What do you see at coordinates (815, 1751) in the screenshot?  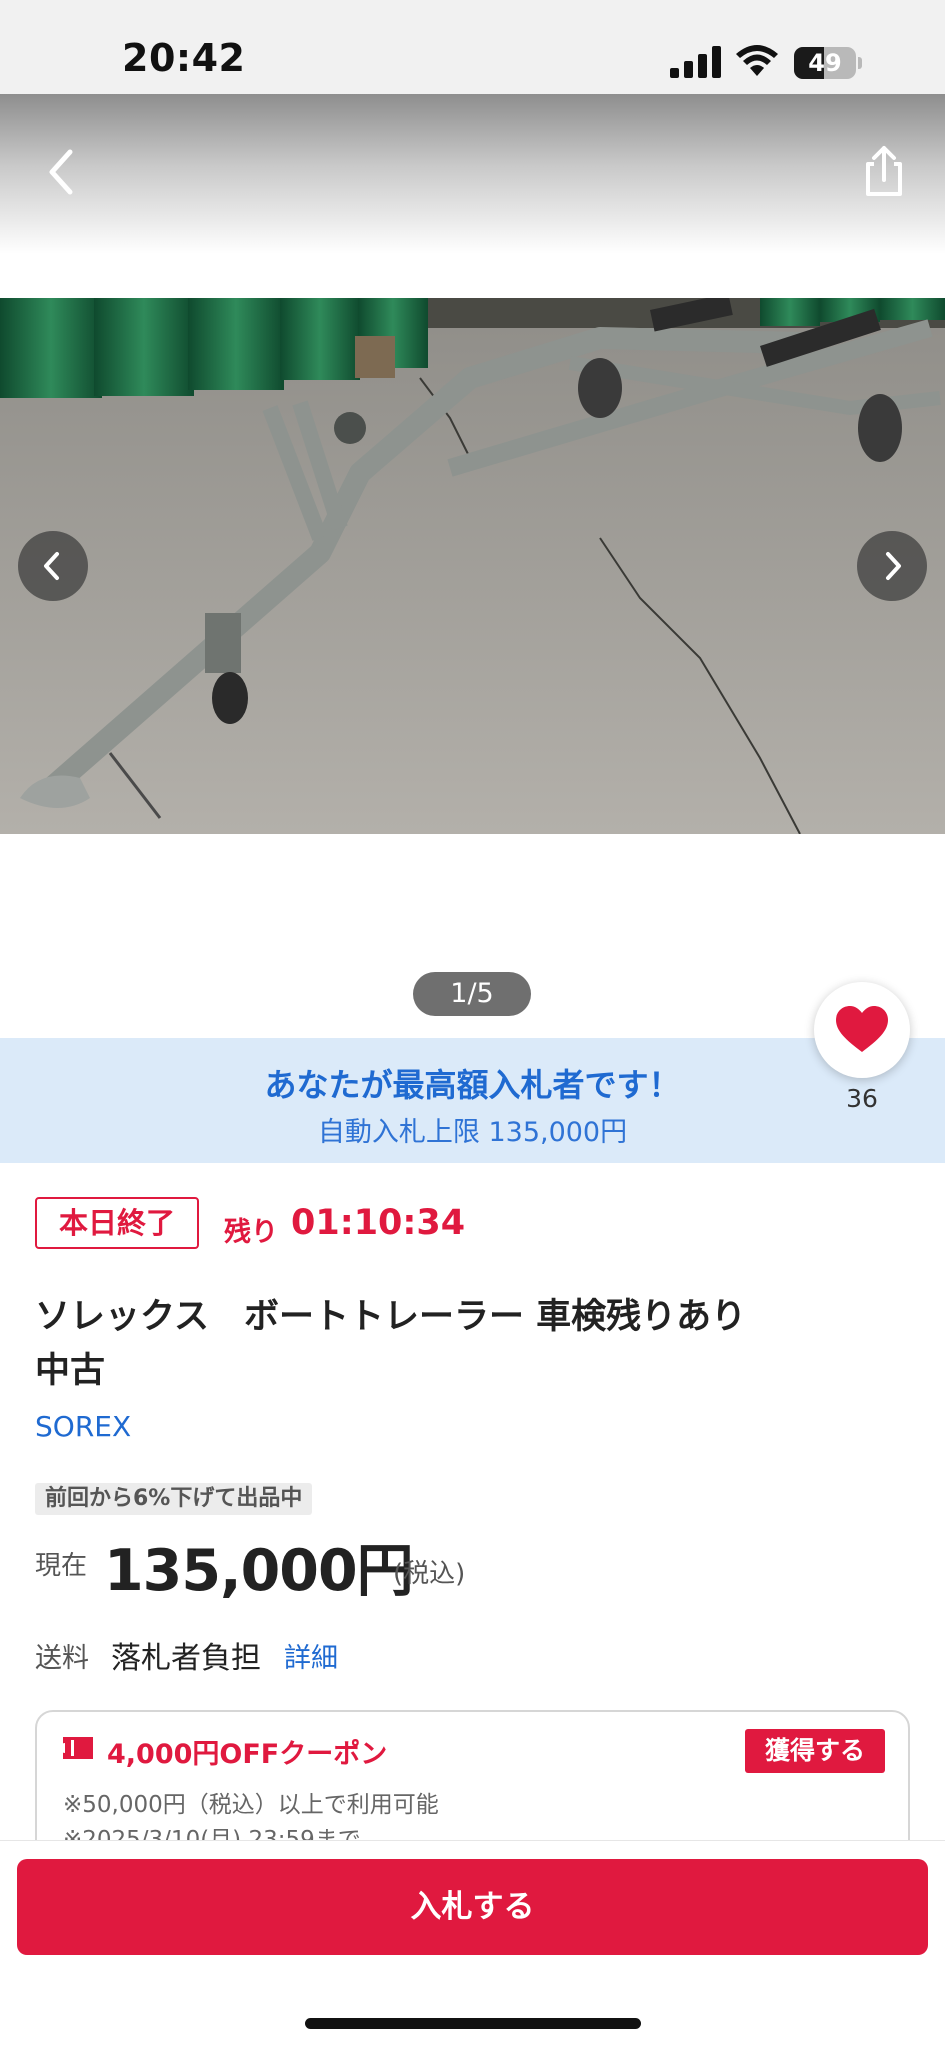 I see `get-coupon-button: 獲得する` at bounding box center [815, 1751].